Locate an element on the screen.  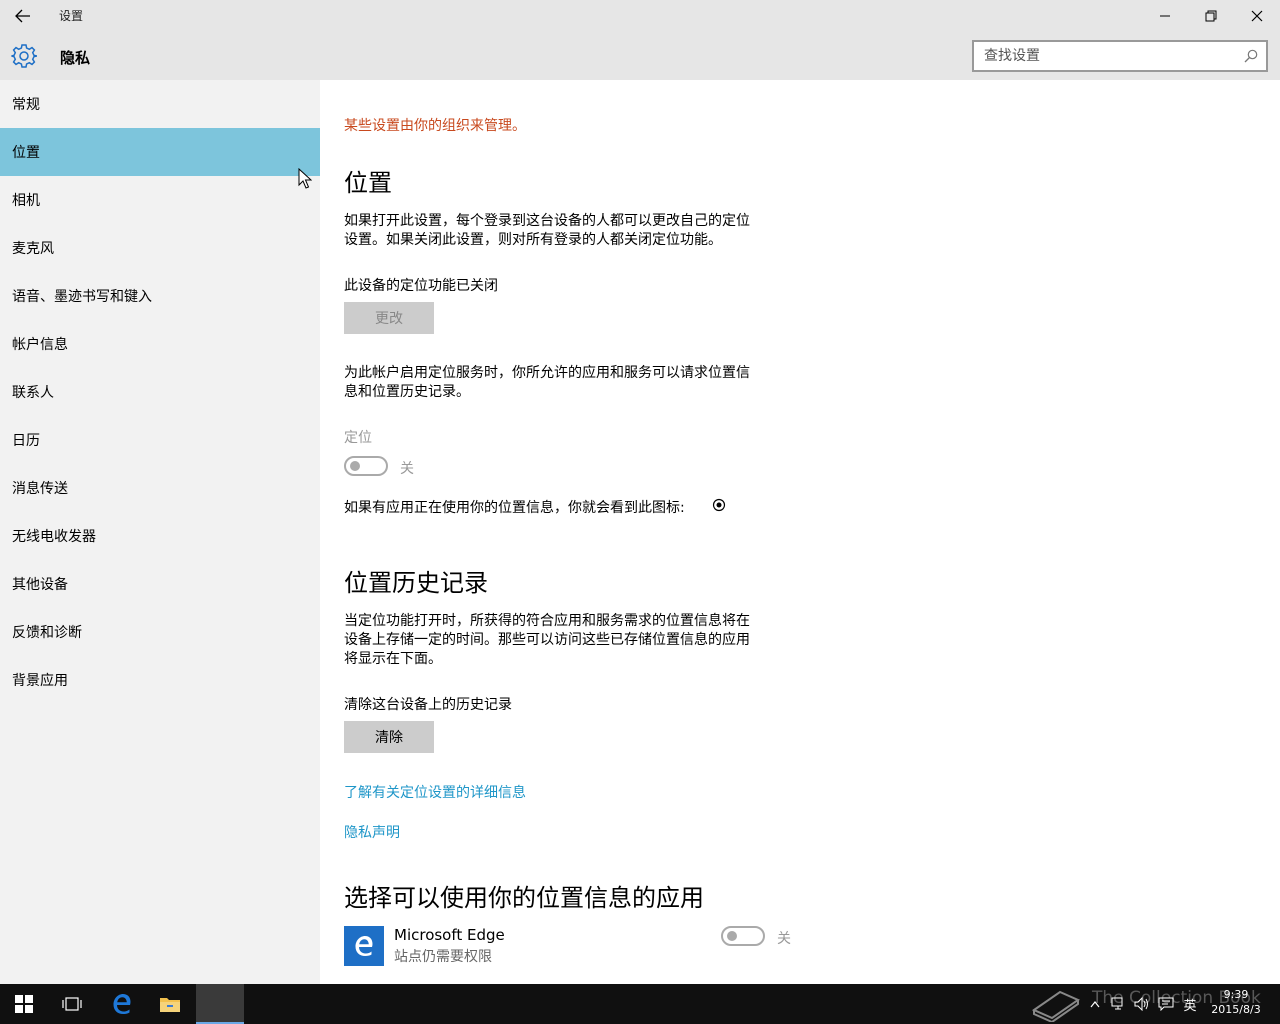
windows-logo-icon is located at coordinates (24, 1004).